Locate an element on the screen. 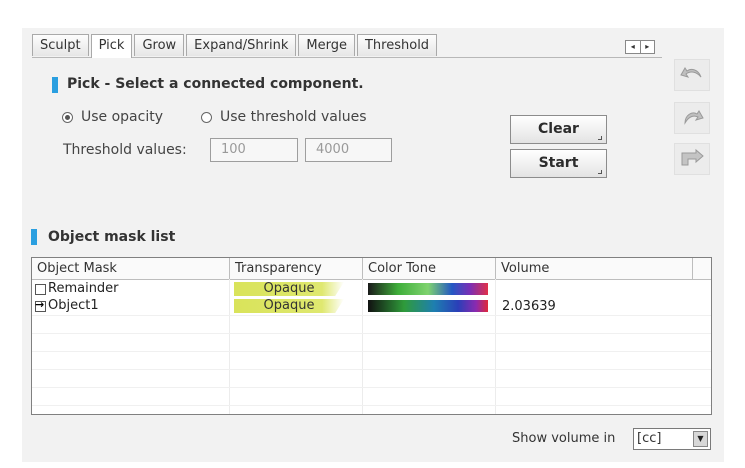 The image size is (745, 468). clear-button: Clear is located at coordinates (558, 129).